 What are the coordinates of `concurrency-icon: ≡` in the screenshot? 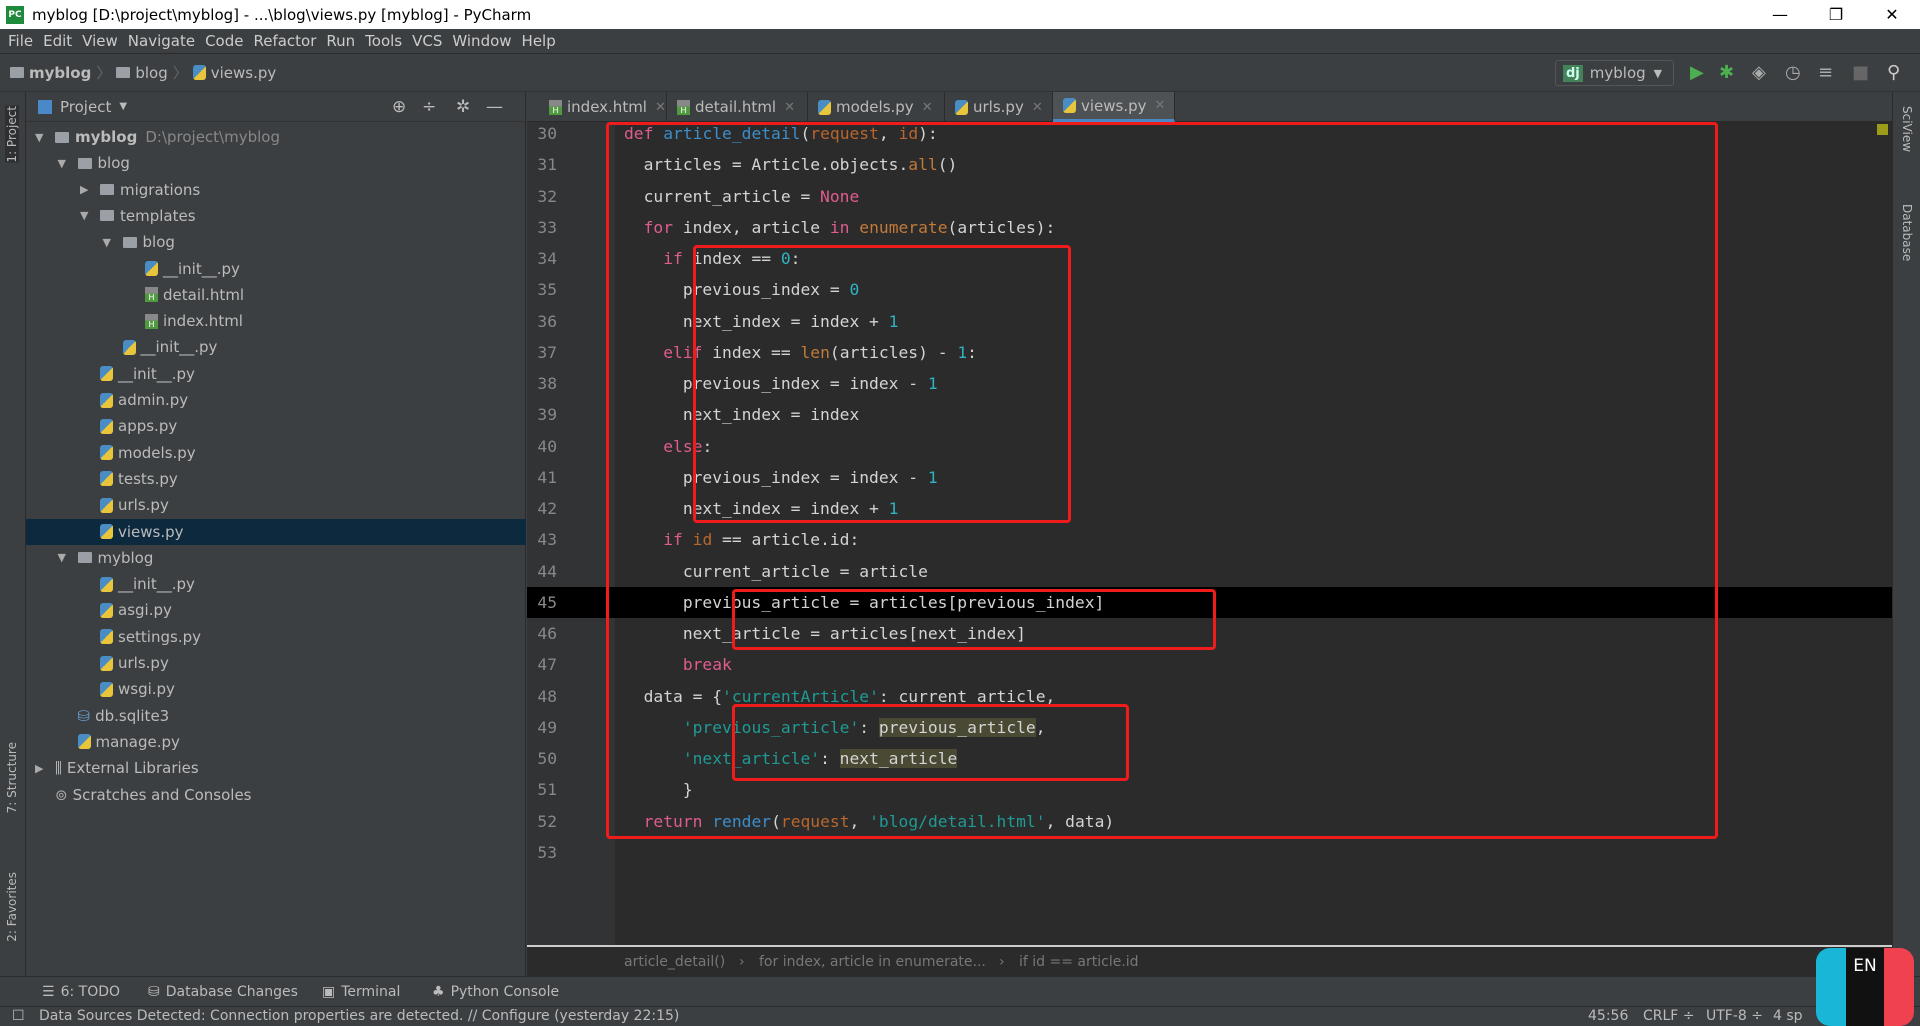 It's located at (1825, 72).